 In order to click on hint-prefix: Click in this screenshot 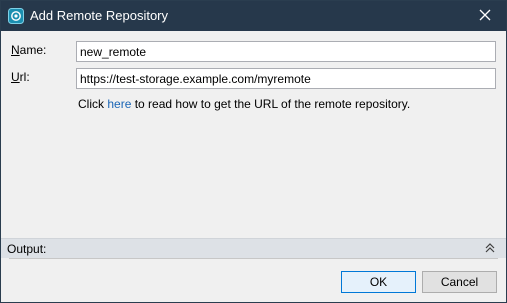, I will do `click(93, 104)`.